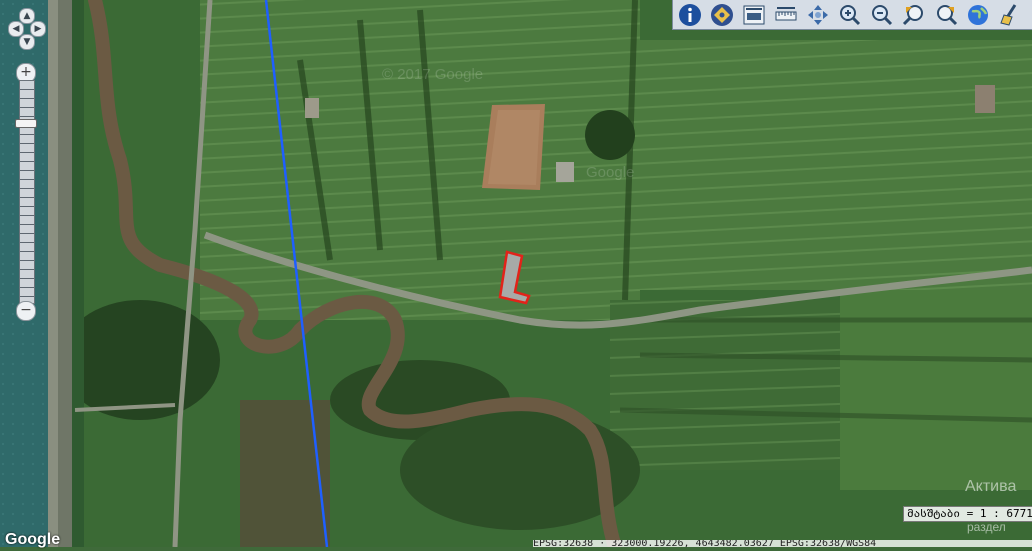  Describe the element at coordinates (26, 311) in the screenshot. I see `zoom-minus-button: −` at that location.